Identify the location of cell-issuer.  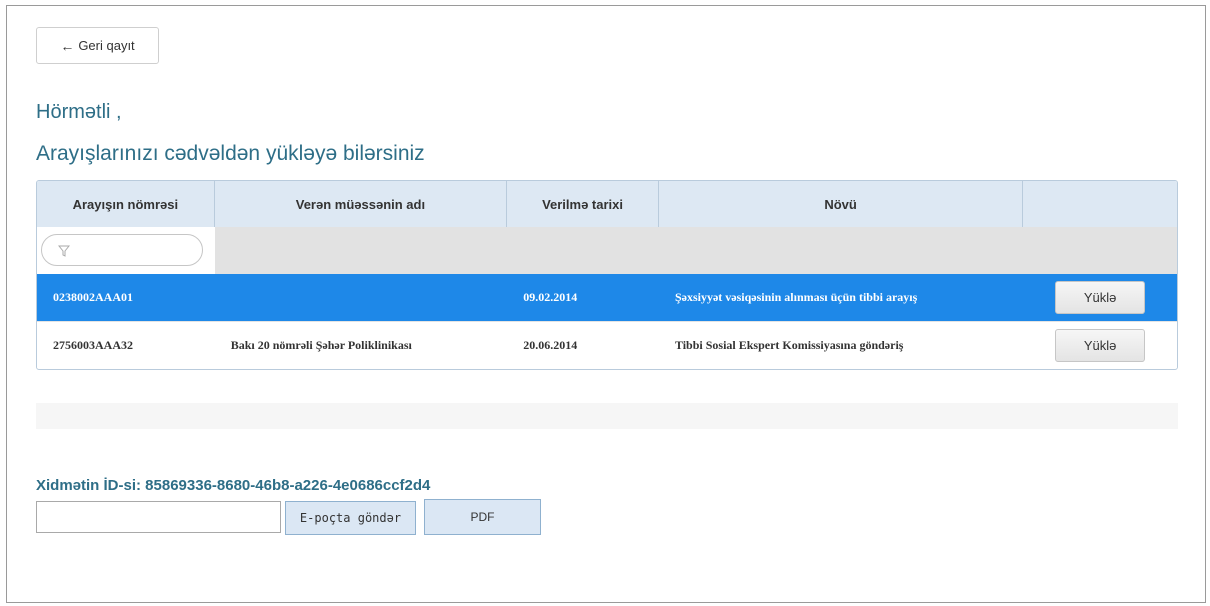
(361, 297).